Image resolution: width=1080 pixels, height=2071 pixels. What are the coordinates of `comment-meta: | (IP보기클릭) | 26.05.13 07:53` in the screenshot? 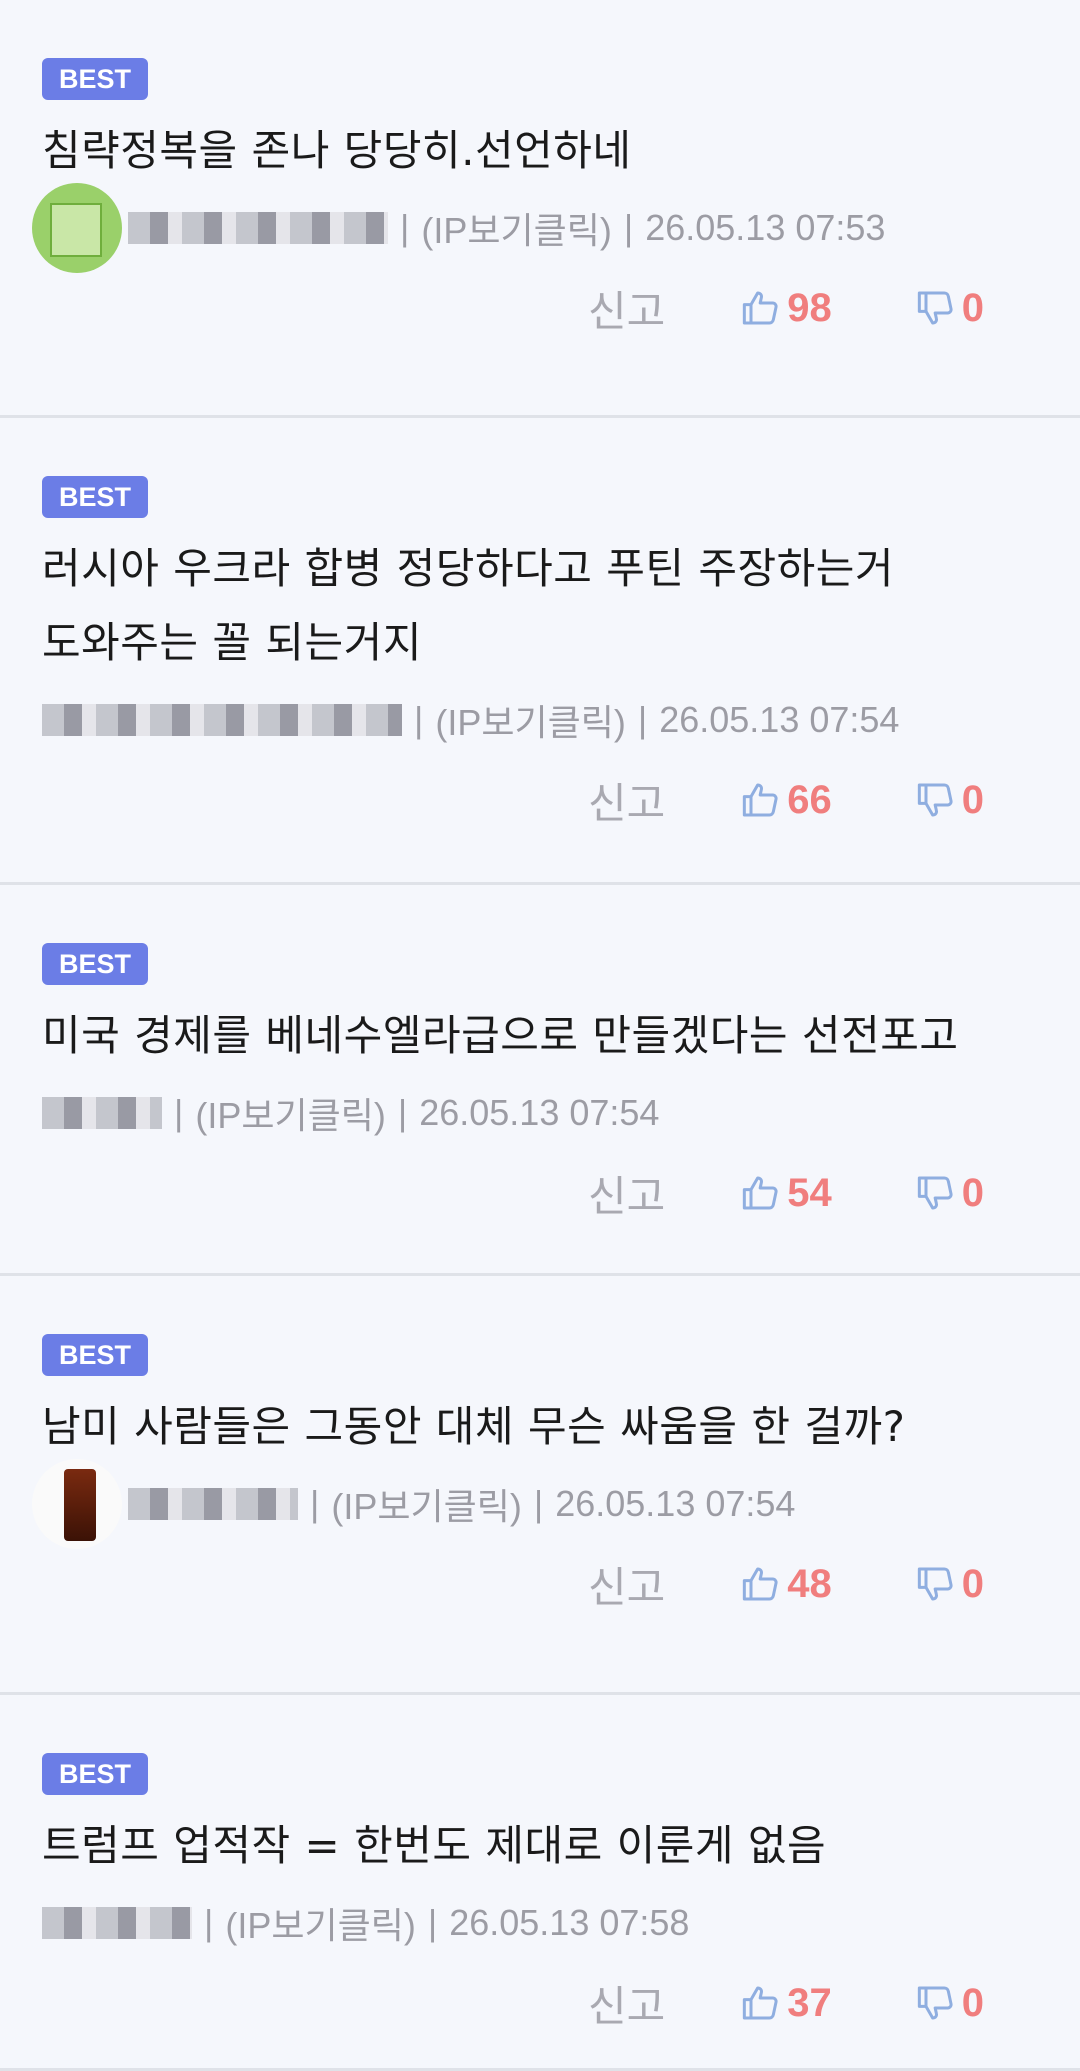 It's located at (535, 228).